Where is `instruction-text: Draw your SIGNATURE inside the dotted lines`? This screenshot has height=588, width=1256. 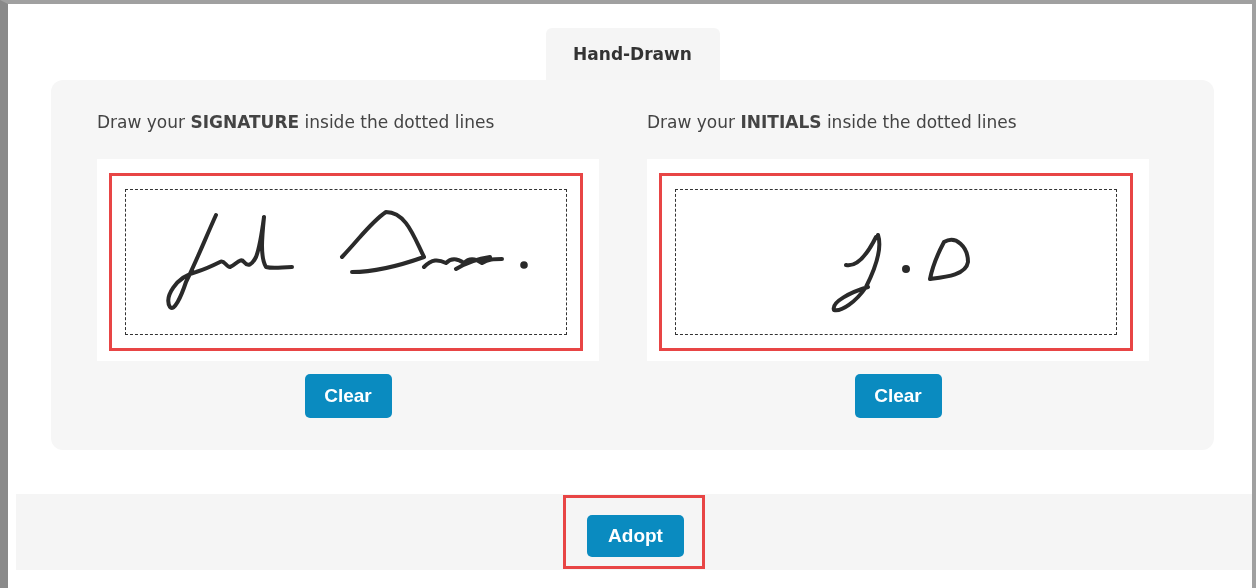 instruction-text: Draw your SIGNATURE inside the dotted lines is located at coordinates (296, 122).